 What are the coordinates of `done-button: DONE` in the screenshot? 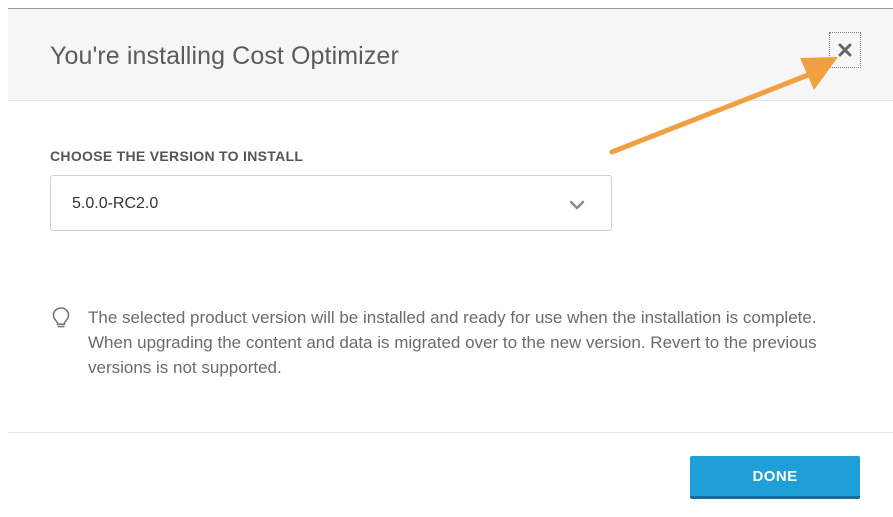 It's located at (775, 477).